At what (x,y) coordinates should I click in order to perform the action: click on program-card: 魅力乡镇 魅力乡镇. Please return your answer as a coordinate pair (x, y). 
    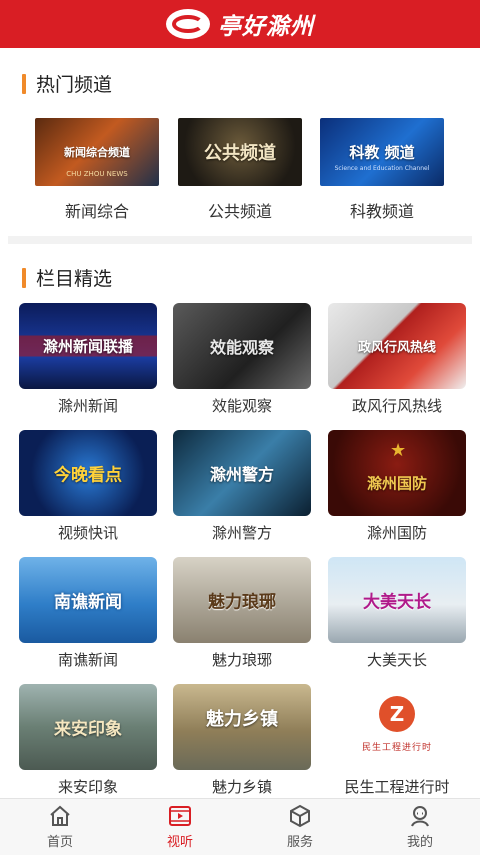
    Looking at the image, I should click on (242, 740).